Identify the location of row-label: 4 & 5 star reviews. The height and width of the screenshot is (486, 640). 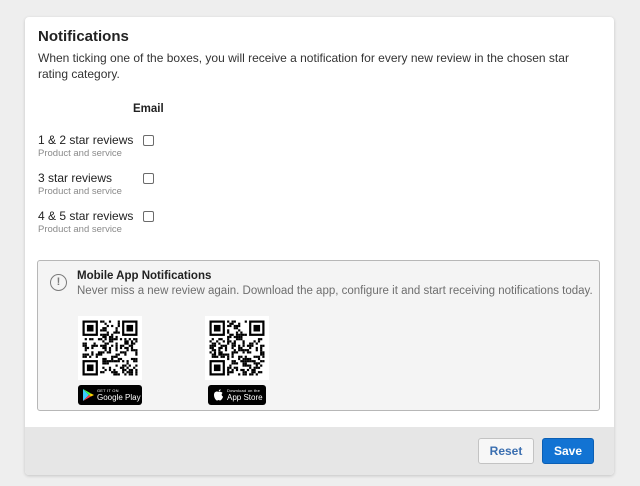
(86, 216).